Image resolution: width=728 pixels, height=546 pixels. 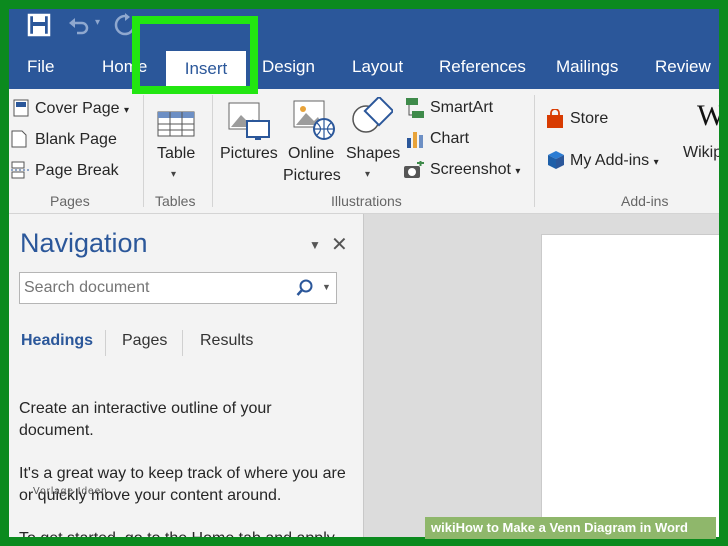 I want to click on tab-pages: Pages, so click(x=144, y=341).